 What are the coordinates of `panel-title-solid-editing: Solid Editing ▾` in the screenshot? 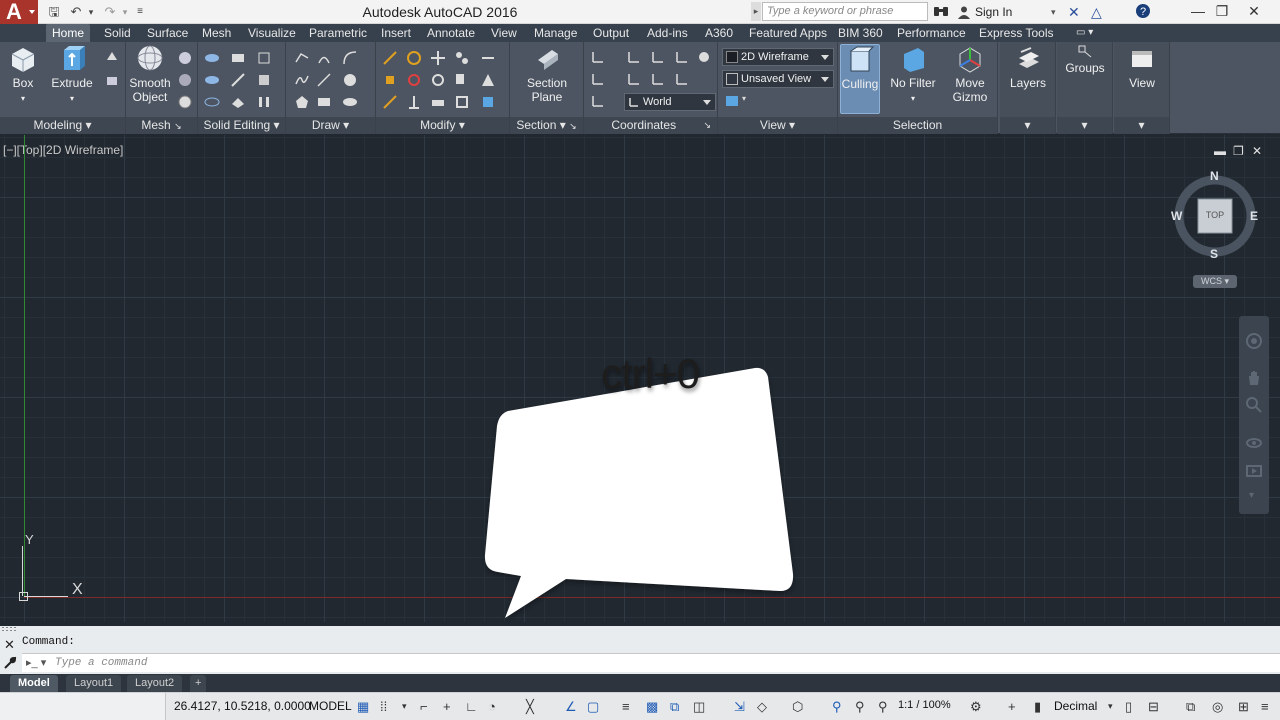 It's located at (241, 125).